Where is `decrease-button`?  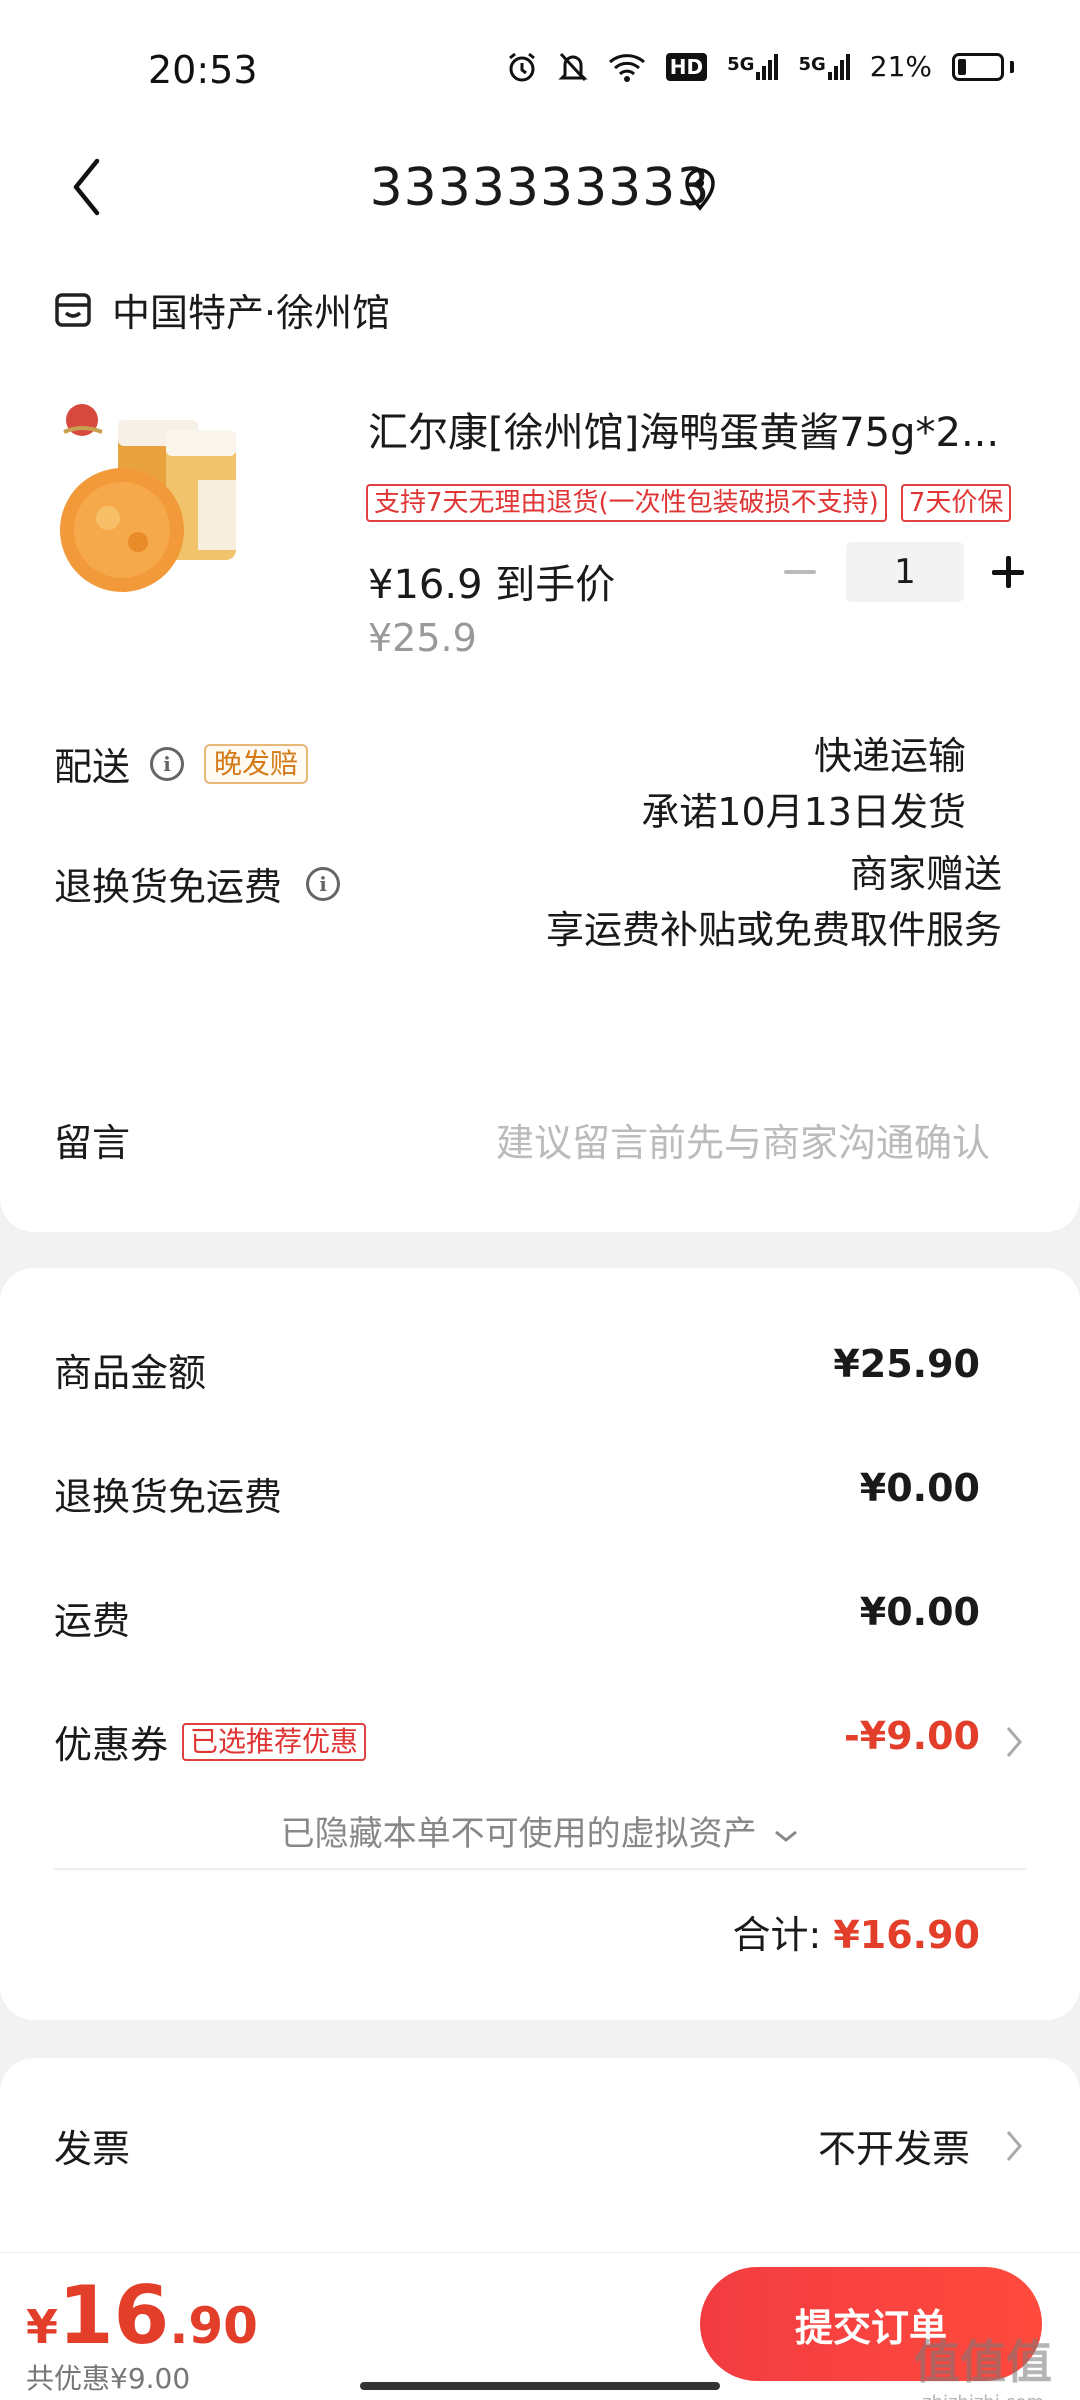
decrease-button is located at coordinates (800, 572).